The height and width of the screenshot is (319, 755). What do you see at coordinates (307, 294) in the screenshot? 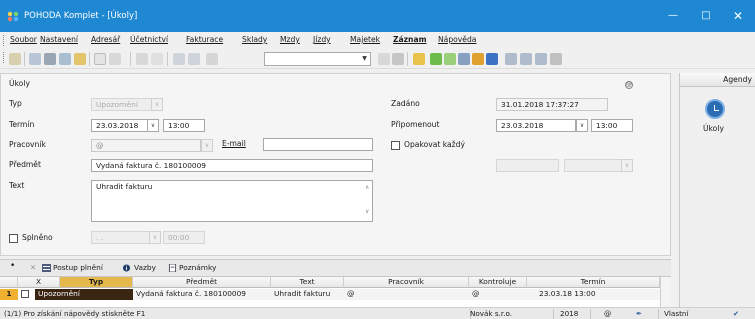
I see `row-text: Uhradit fakturu` at bounding box center [307, 294].